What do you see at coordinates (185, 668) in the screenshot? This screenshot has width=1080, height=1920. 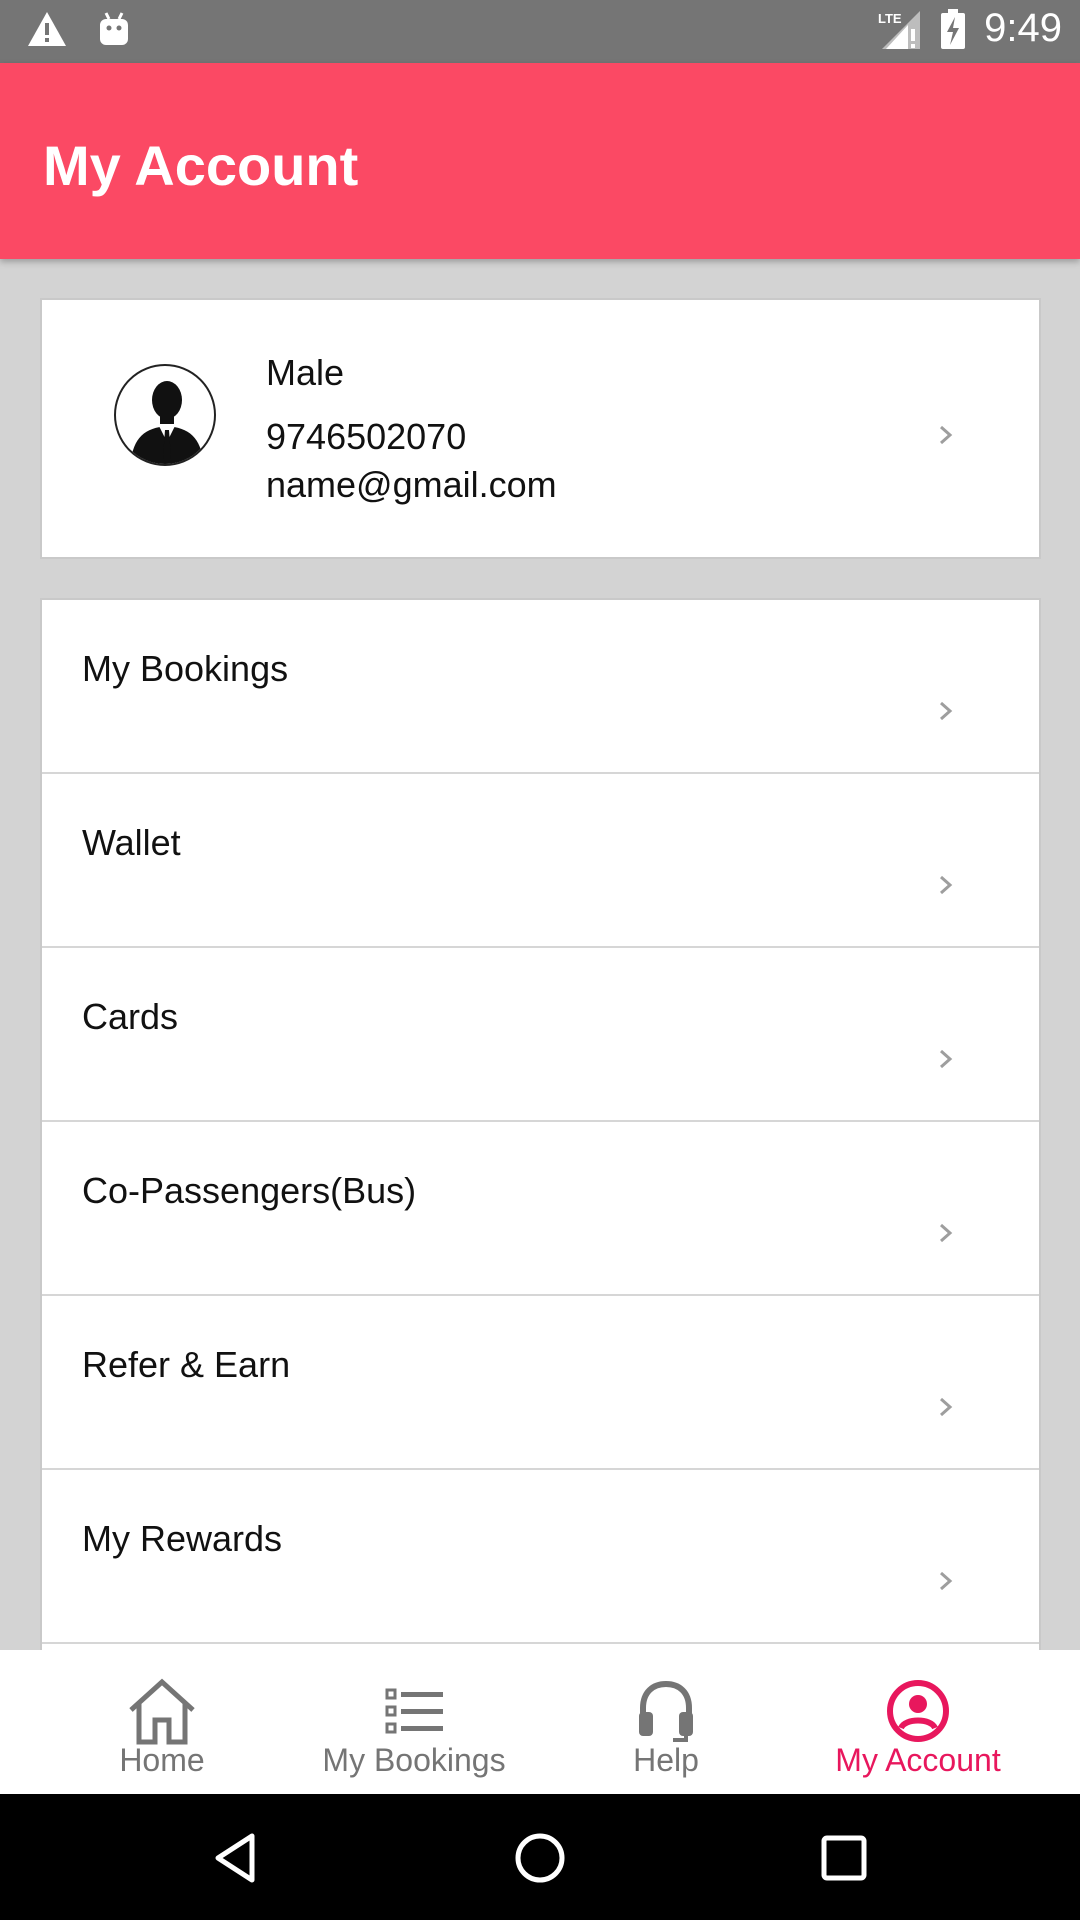 I see `menu-item-label: My Bookings` at bounding box center [185, 668].